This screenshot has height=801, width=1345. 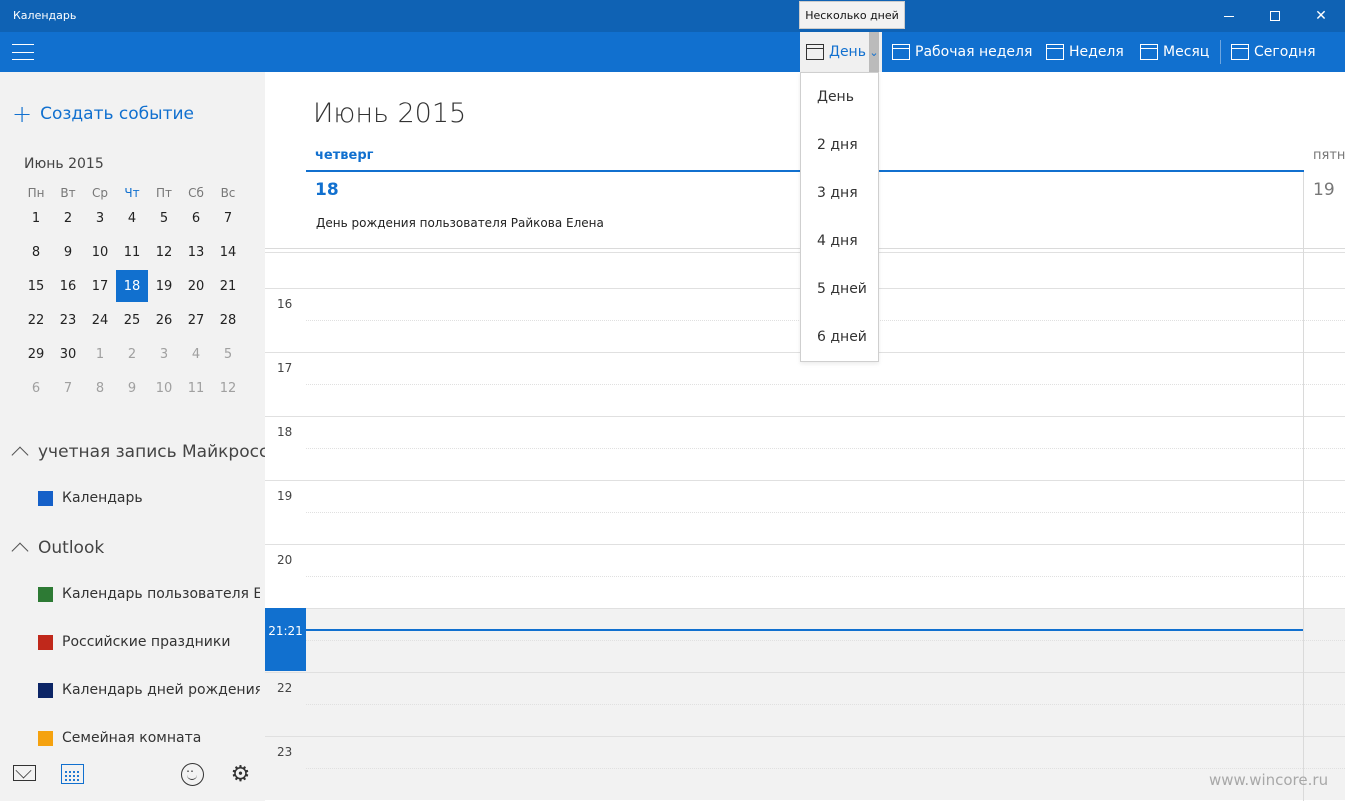 I want to click on calendar-icon, so click(x=72, y=774).